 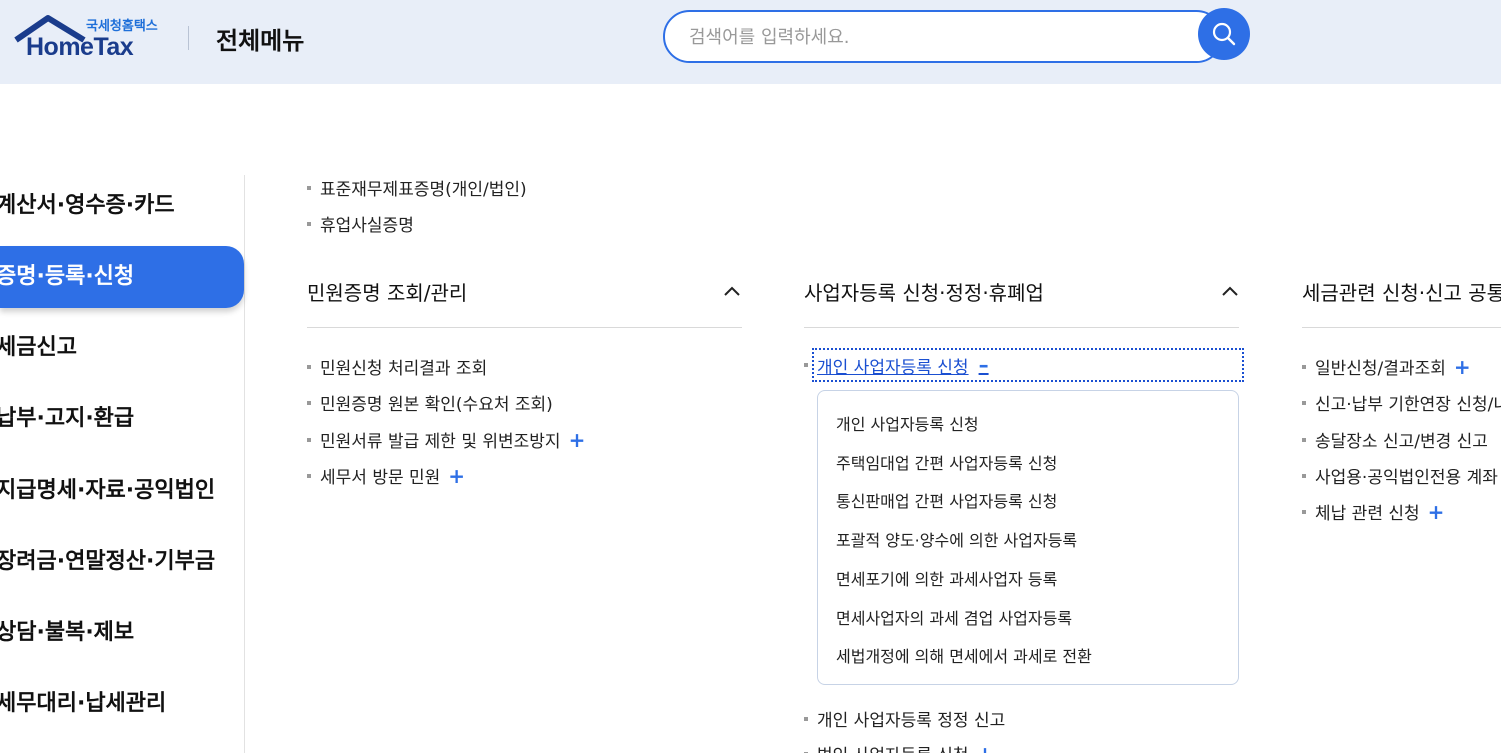 What do you see at coordinates (924, 291) in the screenshot?
I see `section-heading-business-reg: 사업자등록 신청·정정·휴폐업` at bounding box center [924, 291].